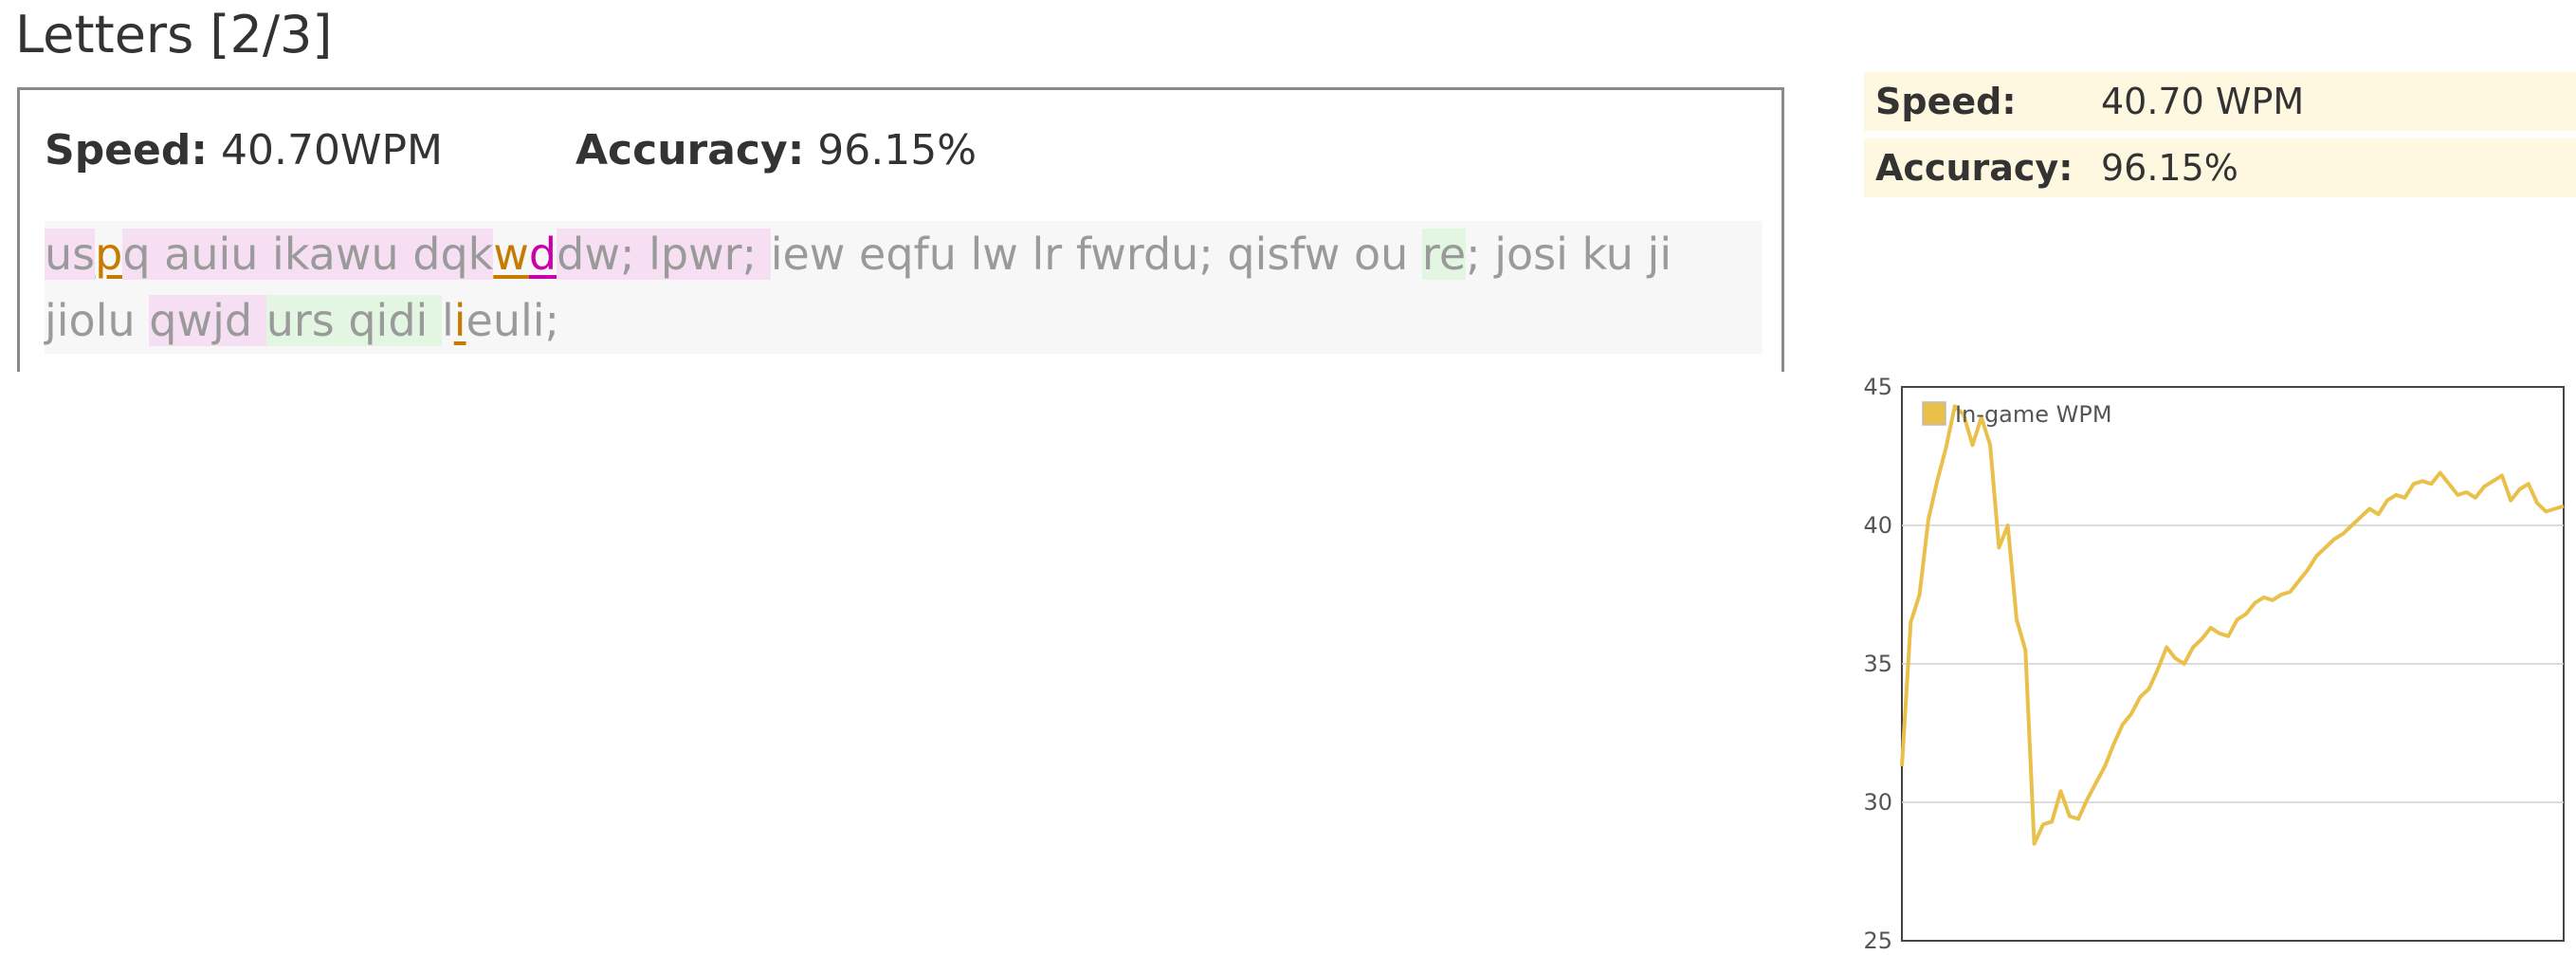 Image resolution: width=2576 pixels, height=955 pixels. What do you see at coordinates (70, 255) in the screenshot?
I see `text-segment: us` at bounding box center [70, 255].